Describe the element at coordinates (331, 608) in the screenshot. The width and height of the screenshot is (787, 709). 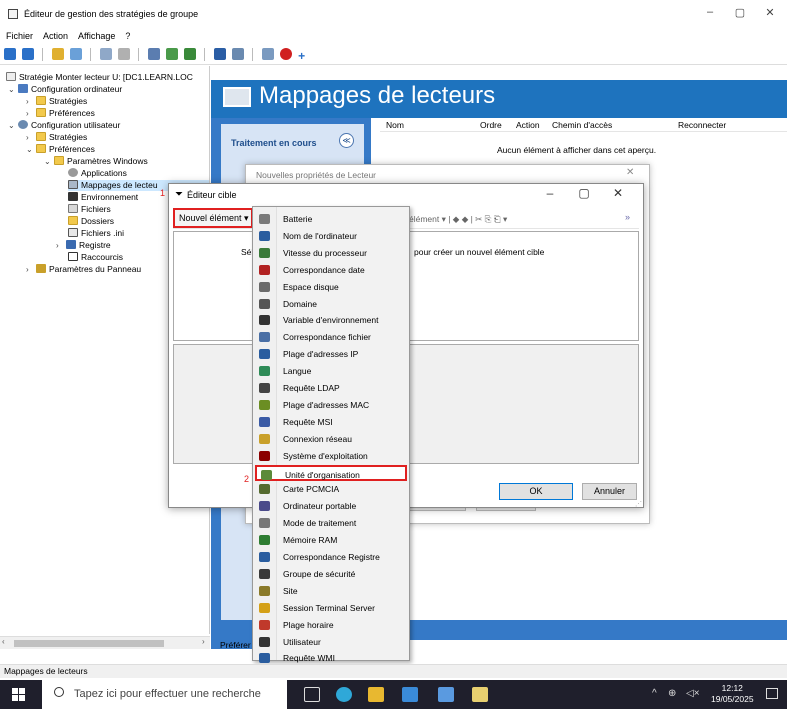
I see `menu-item-terminal-server: Session Terminal Server` at that location.